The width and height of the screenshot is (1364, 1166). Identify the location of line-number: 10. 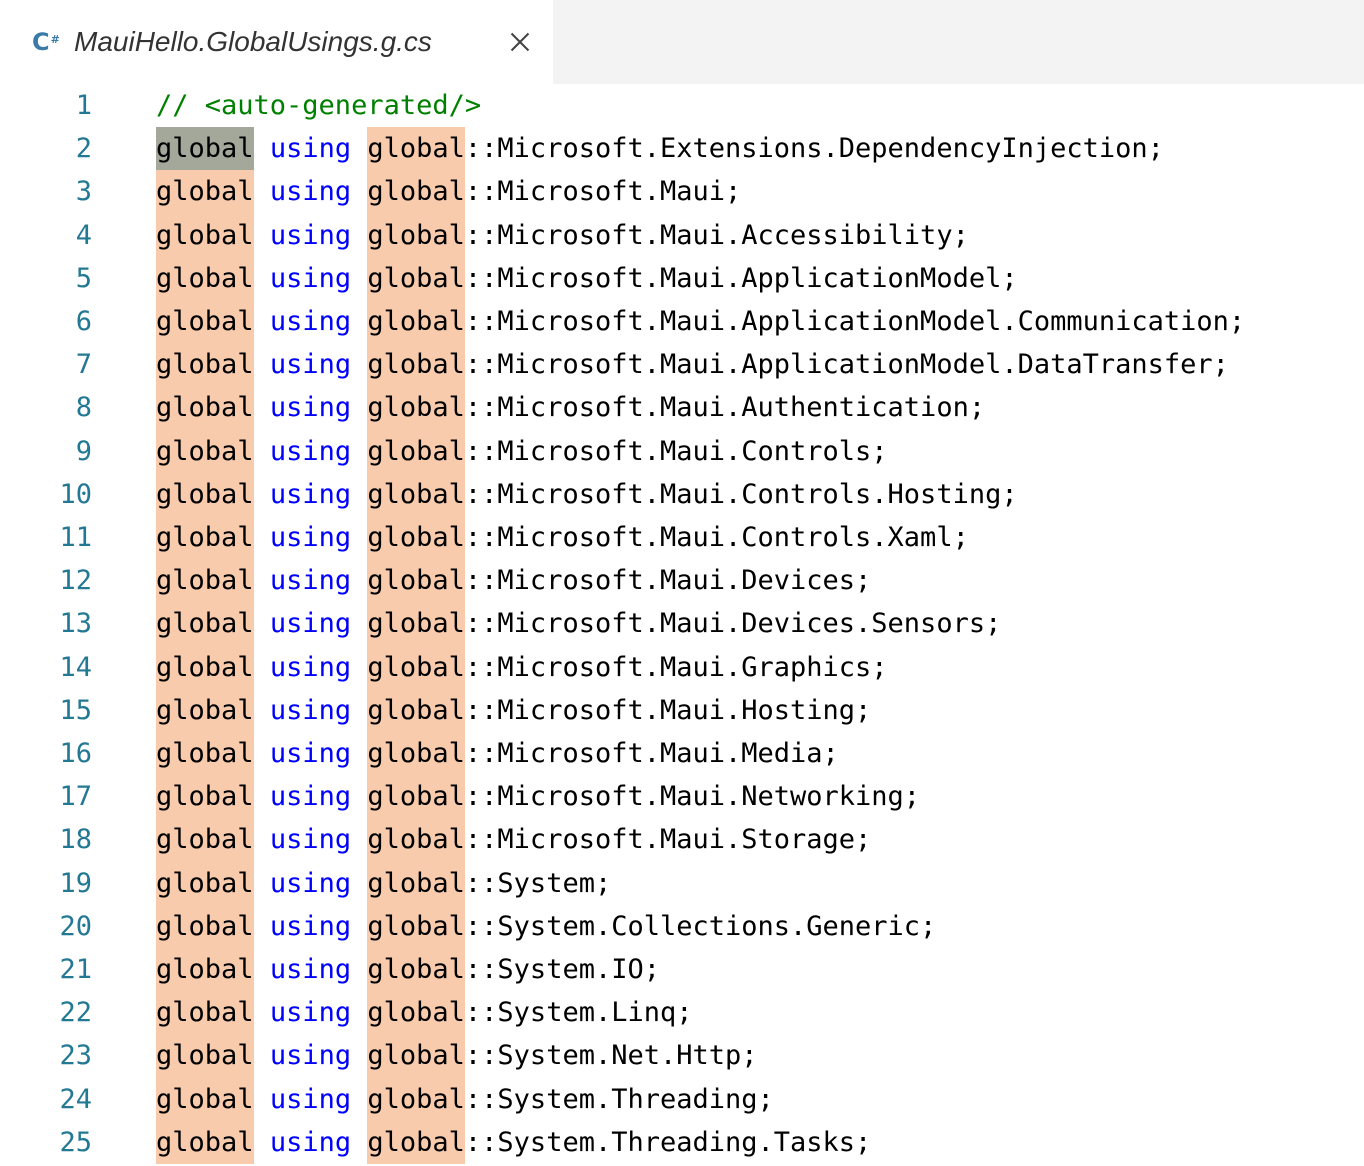
(75, 494).